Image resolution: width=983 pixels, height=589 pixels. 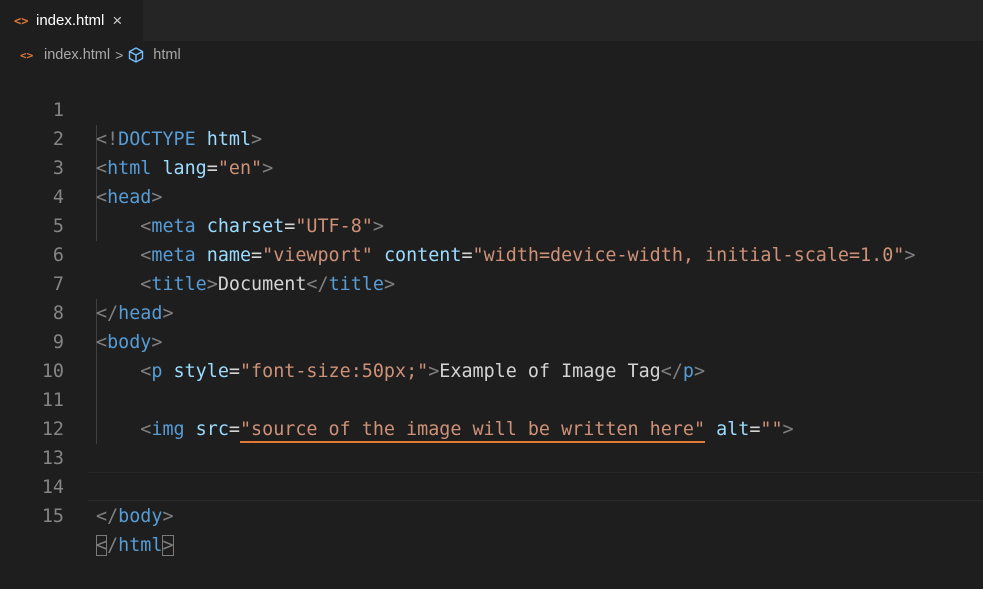 I want to click on tag-name: body, so click(x=140, y=516).